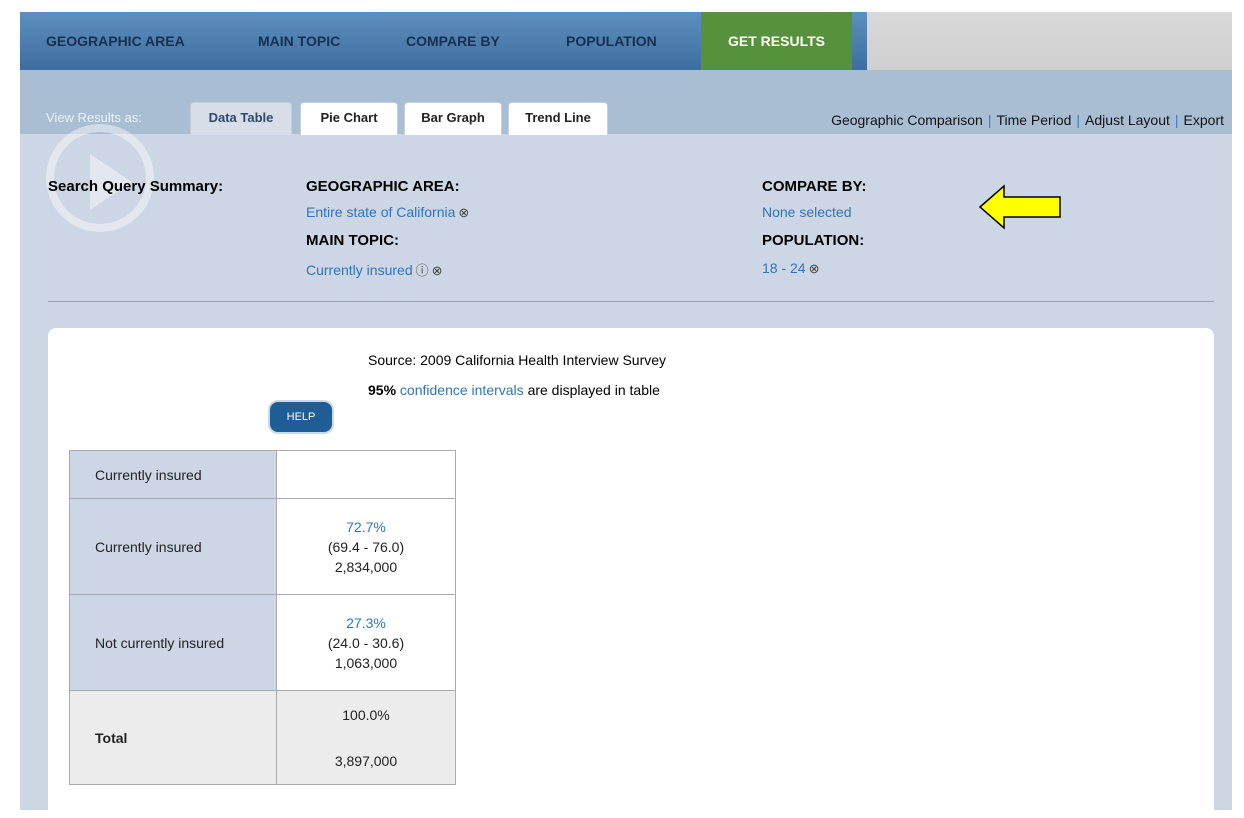 This screenshot has width=1244, height=818. What do you see at coordinates (301, 417) in the screenshot?
I see `help-button: HELP` at bounding box center [301, 417].